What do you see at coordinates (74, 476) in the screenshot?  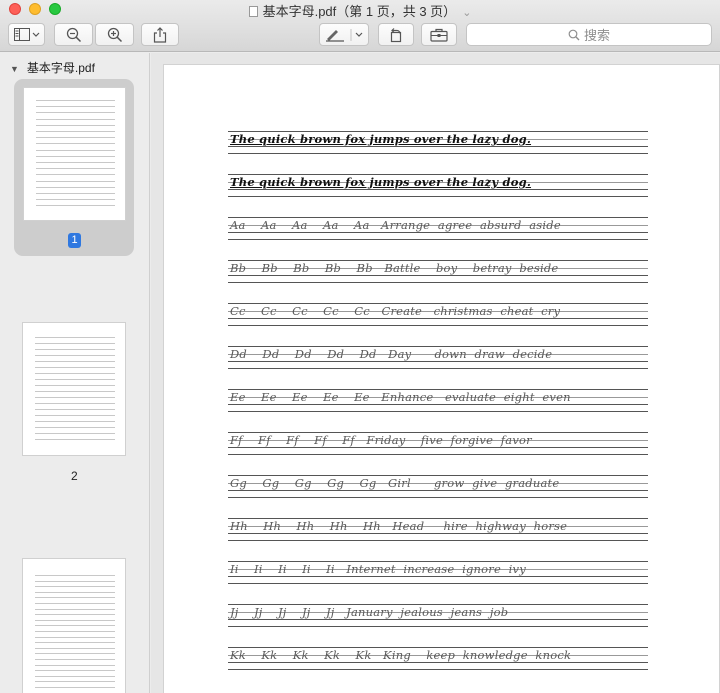 I see `page-label-2: 2` at bounding box center [74, 476].